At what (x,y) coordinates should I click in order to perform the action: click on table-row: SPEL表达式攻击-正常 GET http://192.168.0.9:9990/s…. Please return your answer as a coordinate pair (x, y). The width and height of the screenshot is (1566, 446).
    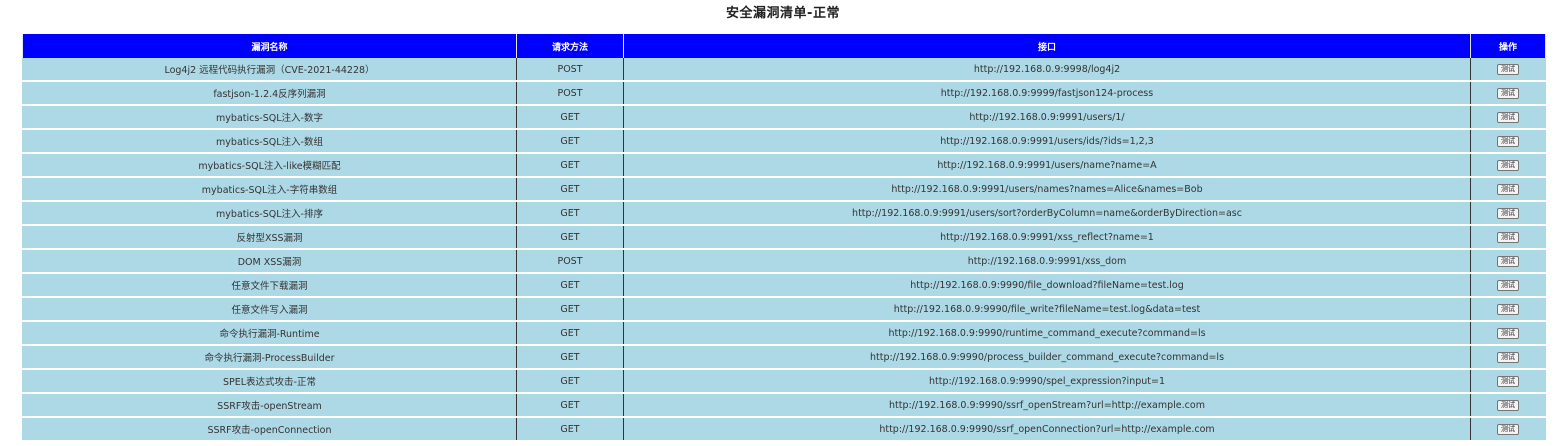
    Looking at the image, I should click on (784, 381).